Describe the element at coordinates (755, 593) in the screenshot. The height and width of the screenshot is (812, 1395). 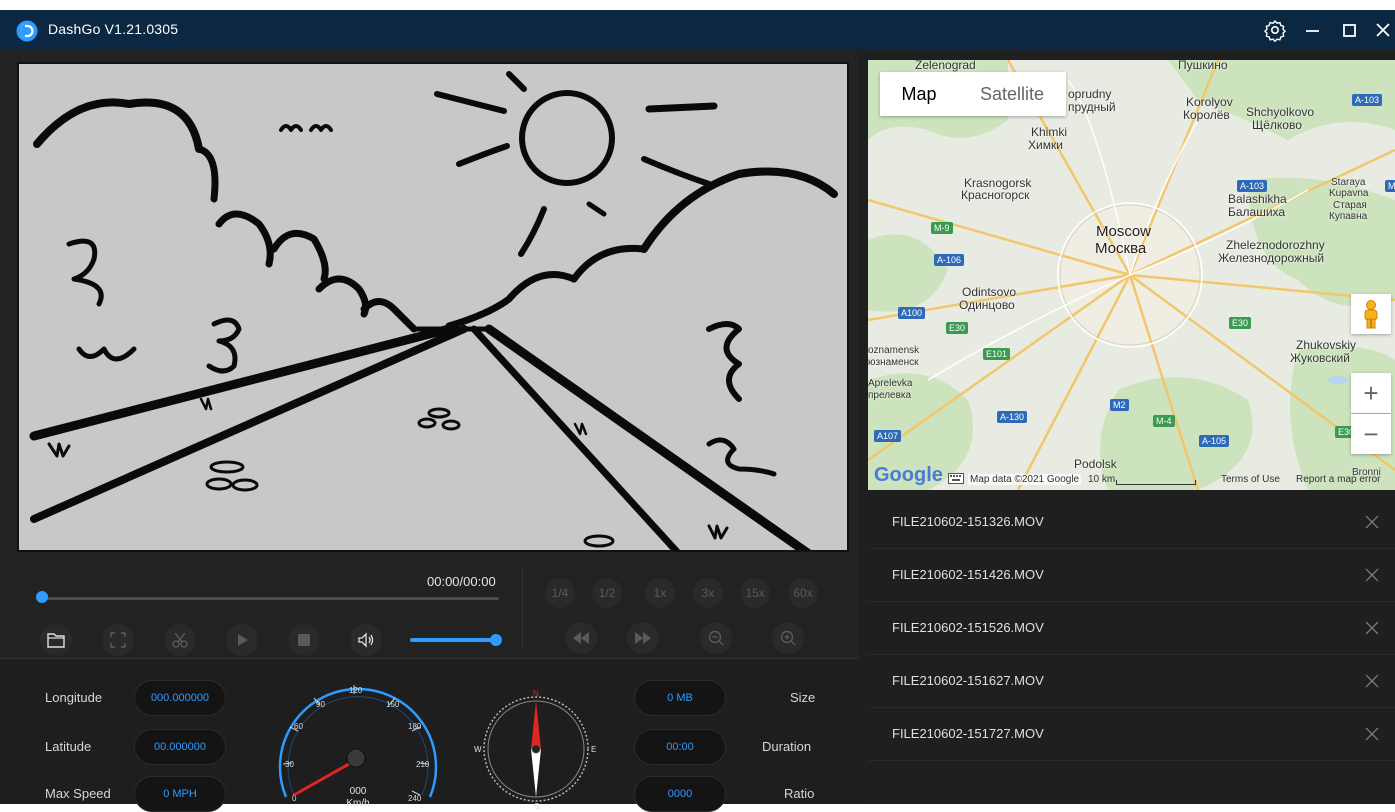
I see `speed-button-15x: 15x` at that location.